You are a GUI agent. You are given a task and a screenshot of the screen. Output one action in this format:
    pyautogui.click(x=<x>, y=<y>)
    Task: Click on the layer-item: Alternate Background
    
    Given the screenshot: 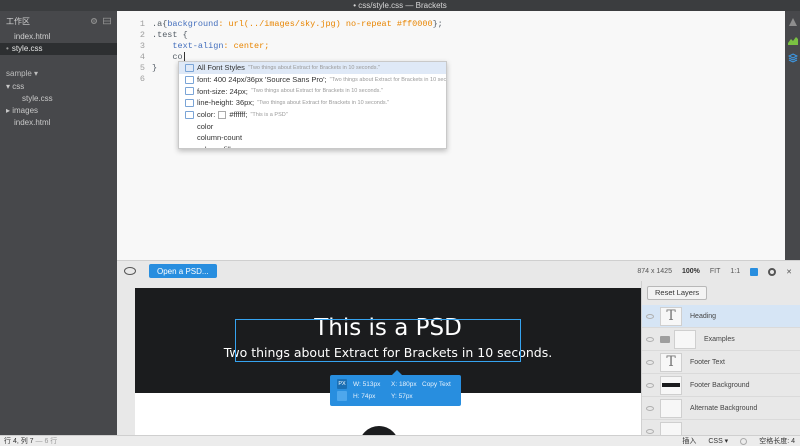 What is the action you would take?
    pyautogui.click(x=721, y=408)
    